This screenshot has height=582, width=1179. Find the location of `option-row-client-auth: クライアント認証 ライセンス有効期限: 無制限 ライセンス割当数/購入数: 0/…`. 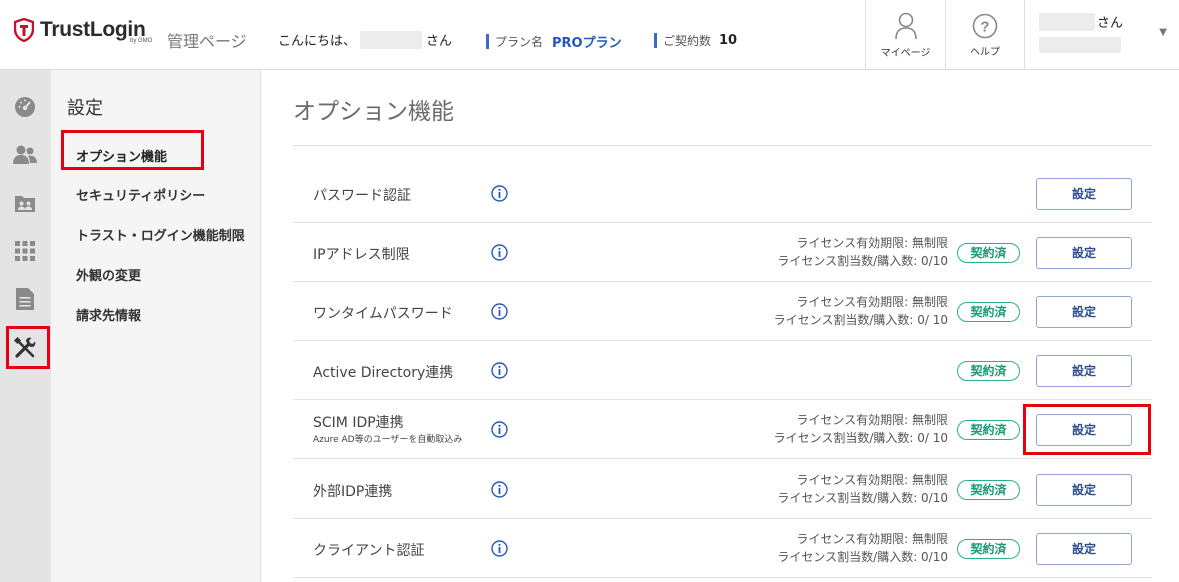

option-row-client-auth: クライアント認証 ライセンス有効期限: 無制限 ライセンス割当数/購入数: 0/… is located at coordinates (722, 548).